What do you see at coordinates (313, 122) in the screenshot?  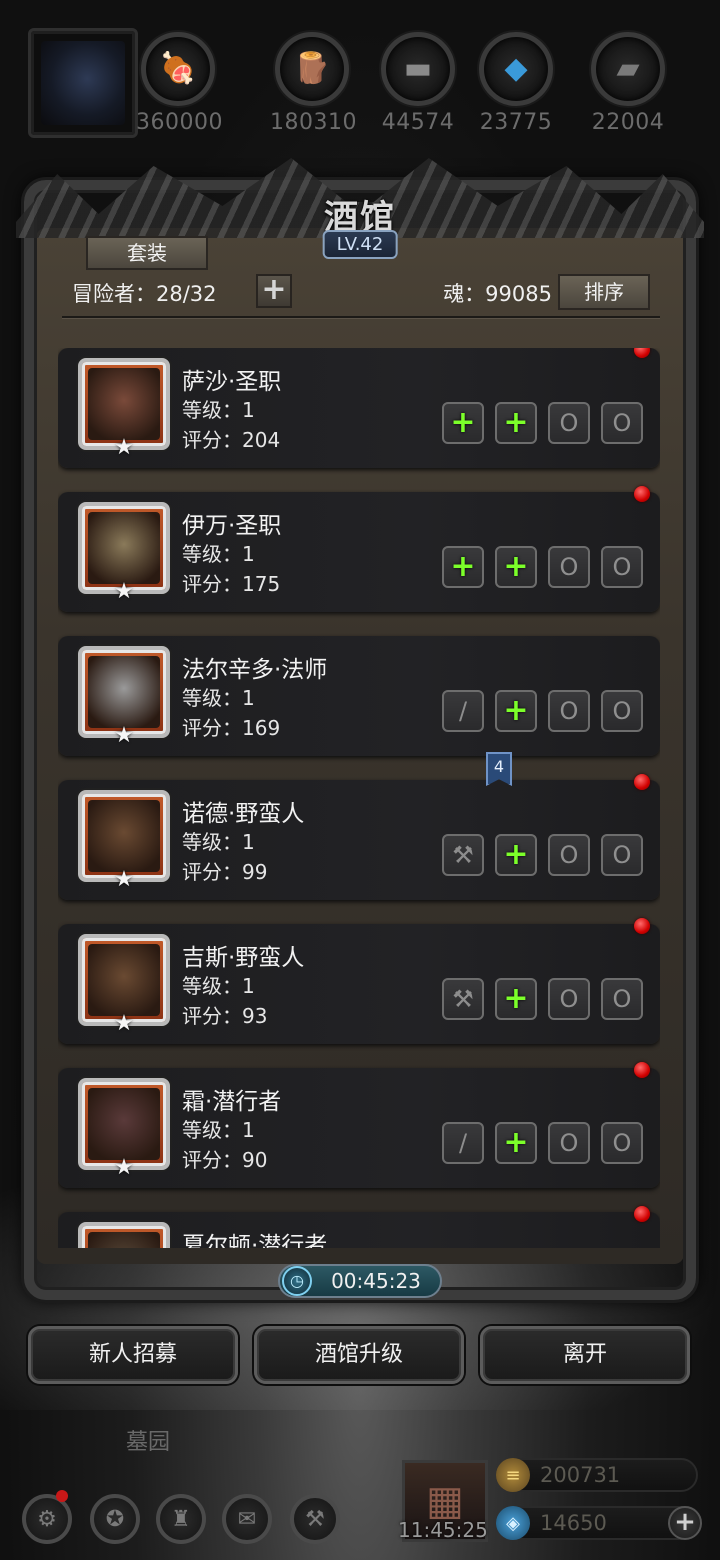 I see `resource-value: 180310` at bounding box center [313, 122].